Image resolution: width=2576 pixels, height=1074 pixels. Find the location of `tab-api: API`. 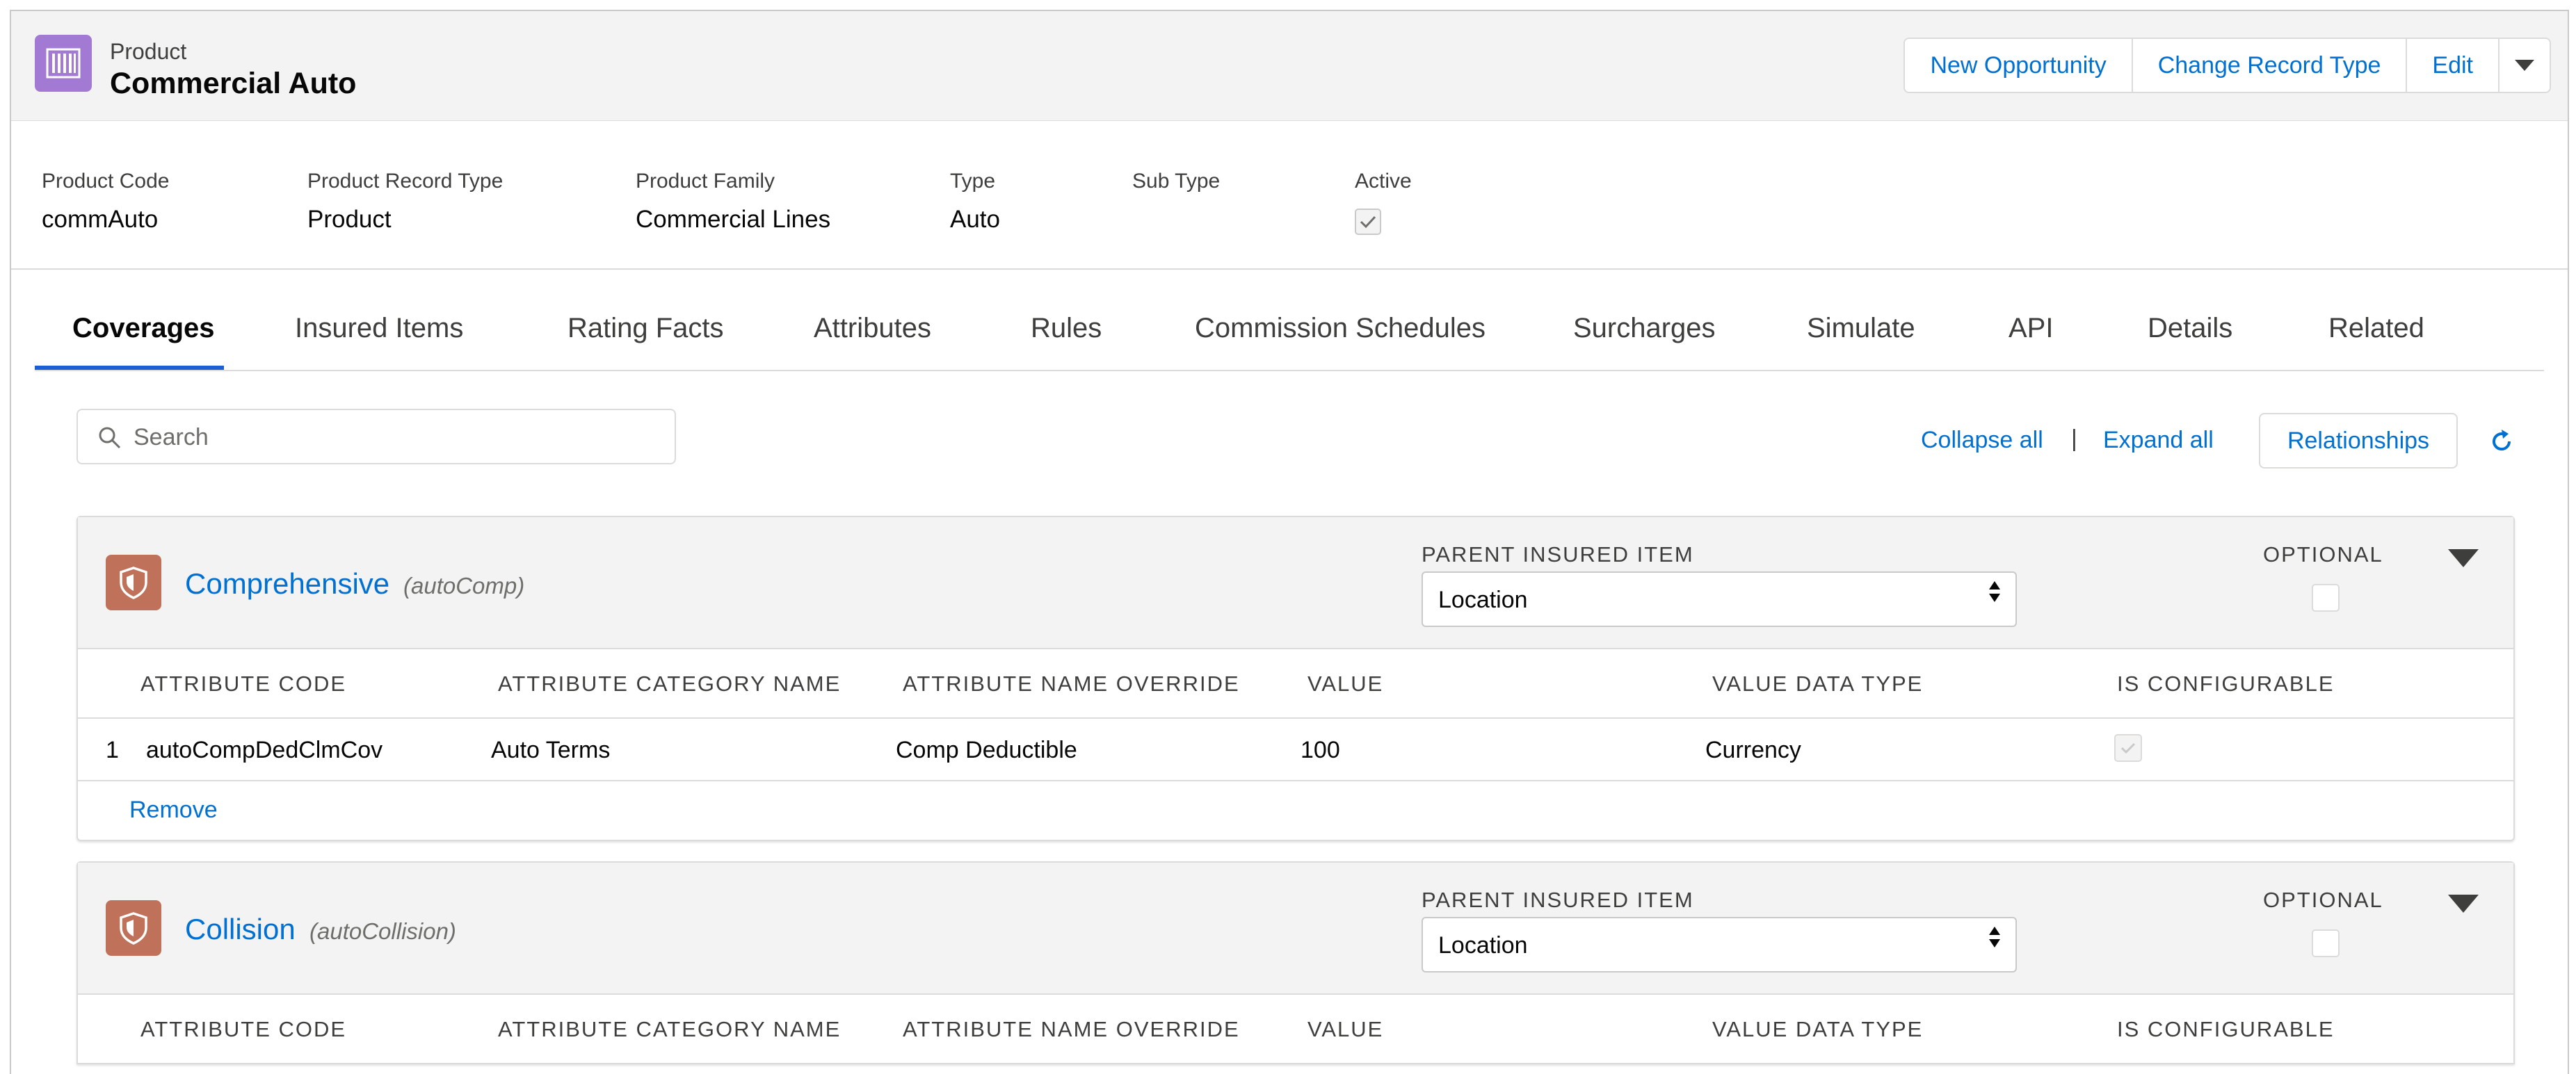

tab-api: API is located at coordinates (2031, 328).